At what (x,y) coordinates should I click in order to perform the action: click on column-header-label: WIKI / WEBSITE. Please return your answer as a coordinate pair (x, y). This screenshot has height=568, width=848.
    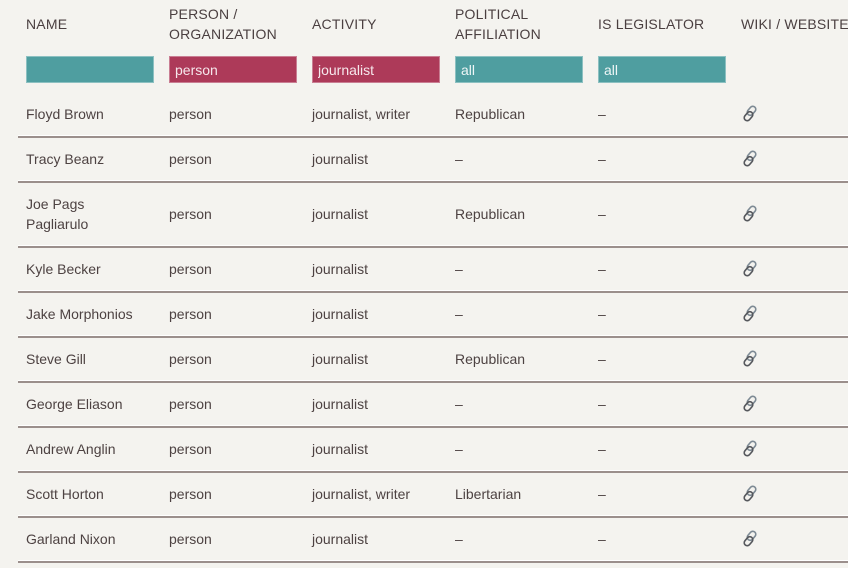
    Looking at the image, I should click on (794, 24).